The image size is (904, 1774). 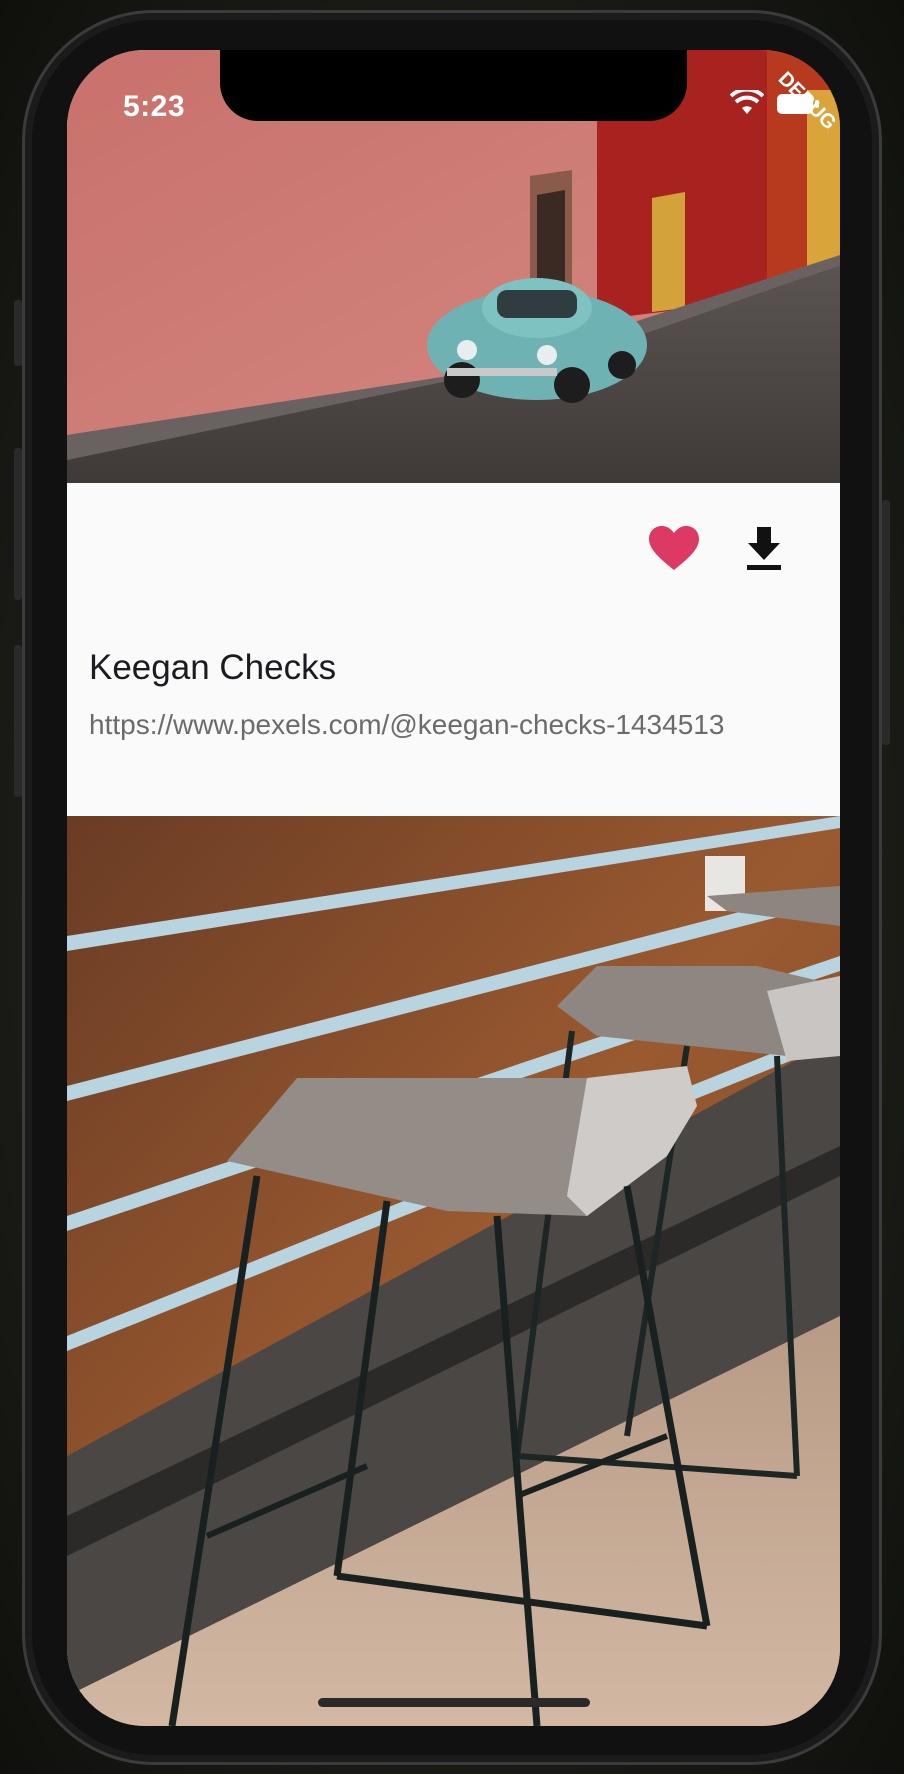 I want to click on side-button-silent, so click(x=18, y=333).